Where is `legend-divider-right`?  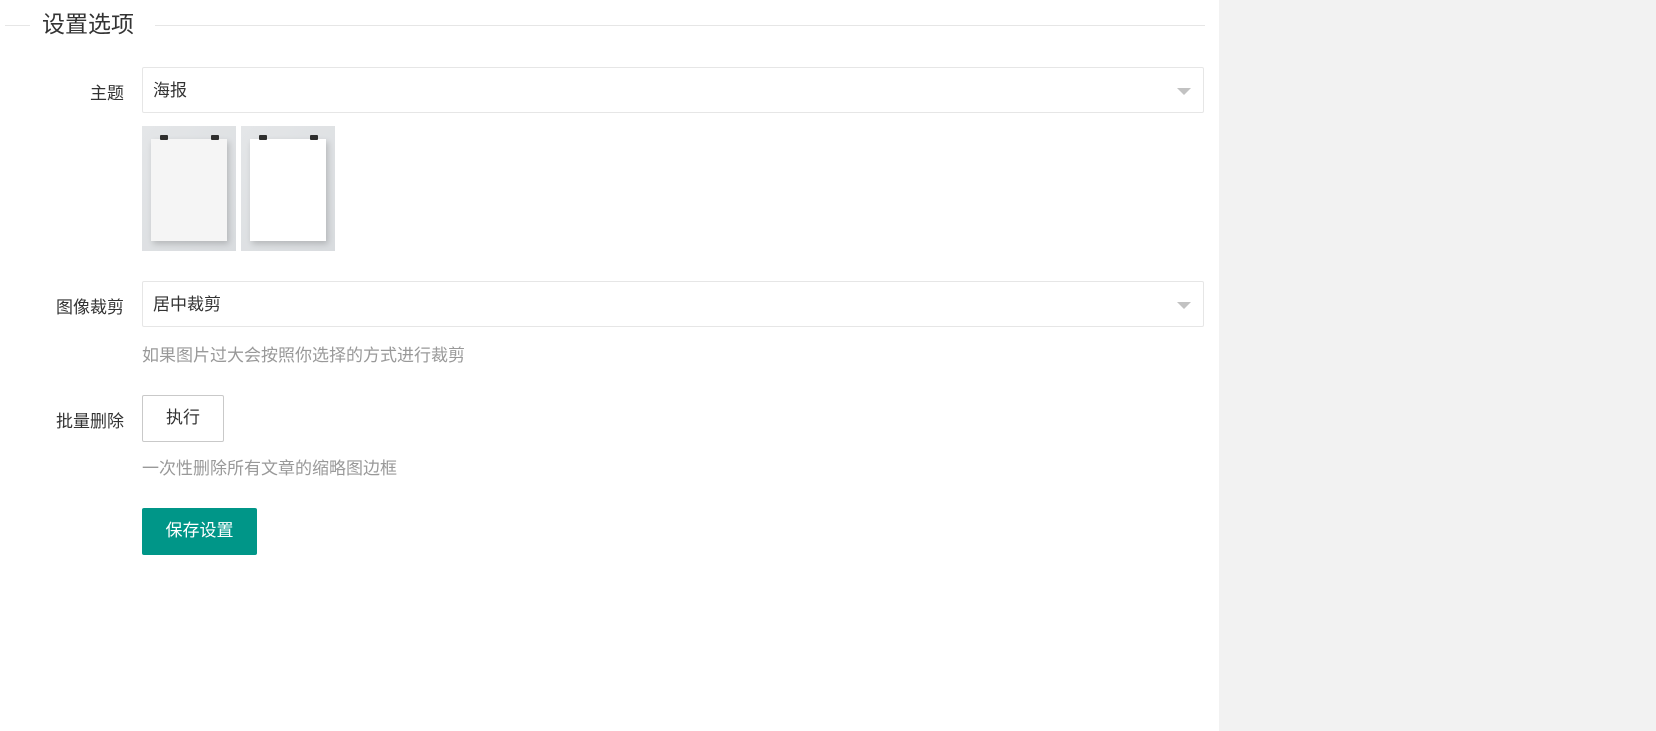
legend-divider-right is located at coordinates (680, 25).